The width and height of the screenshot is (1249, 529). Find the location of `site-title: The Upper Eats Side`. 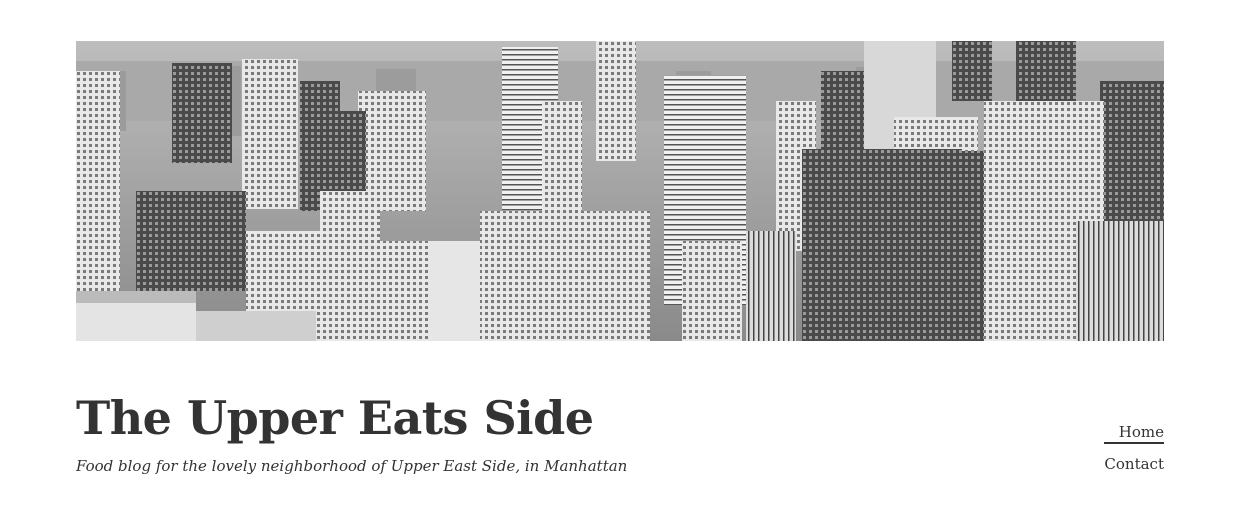

site-title: The Upper Eats Side is located at coordinates (335, 418).